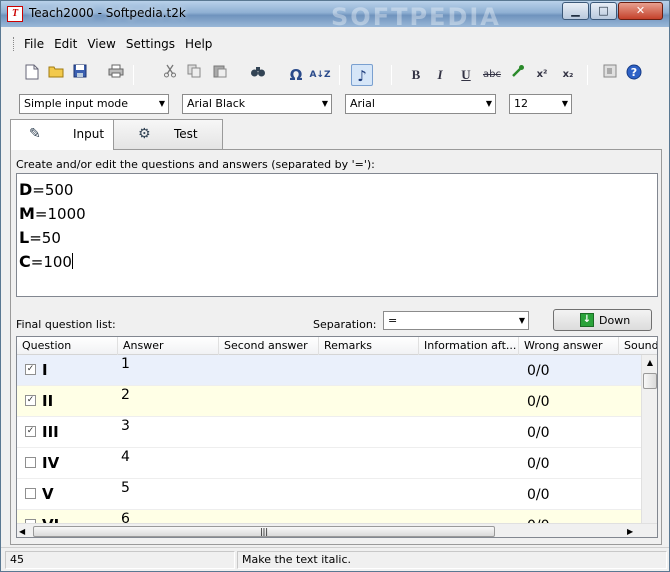  Describe the element at coordinates (22, 530) in the screenshot. I see `scroll-left-icon: ◀` at that location.